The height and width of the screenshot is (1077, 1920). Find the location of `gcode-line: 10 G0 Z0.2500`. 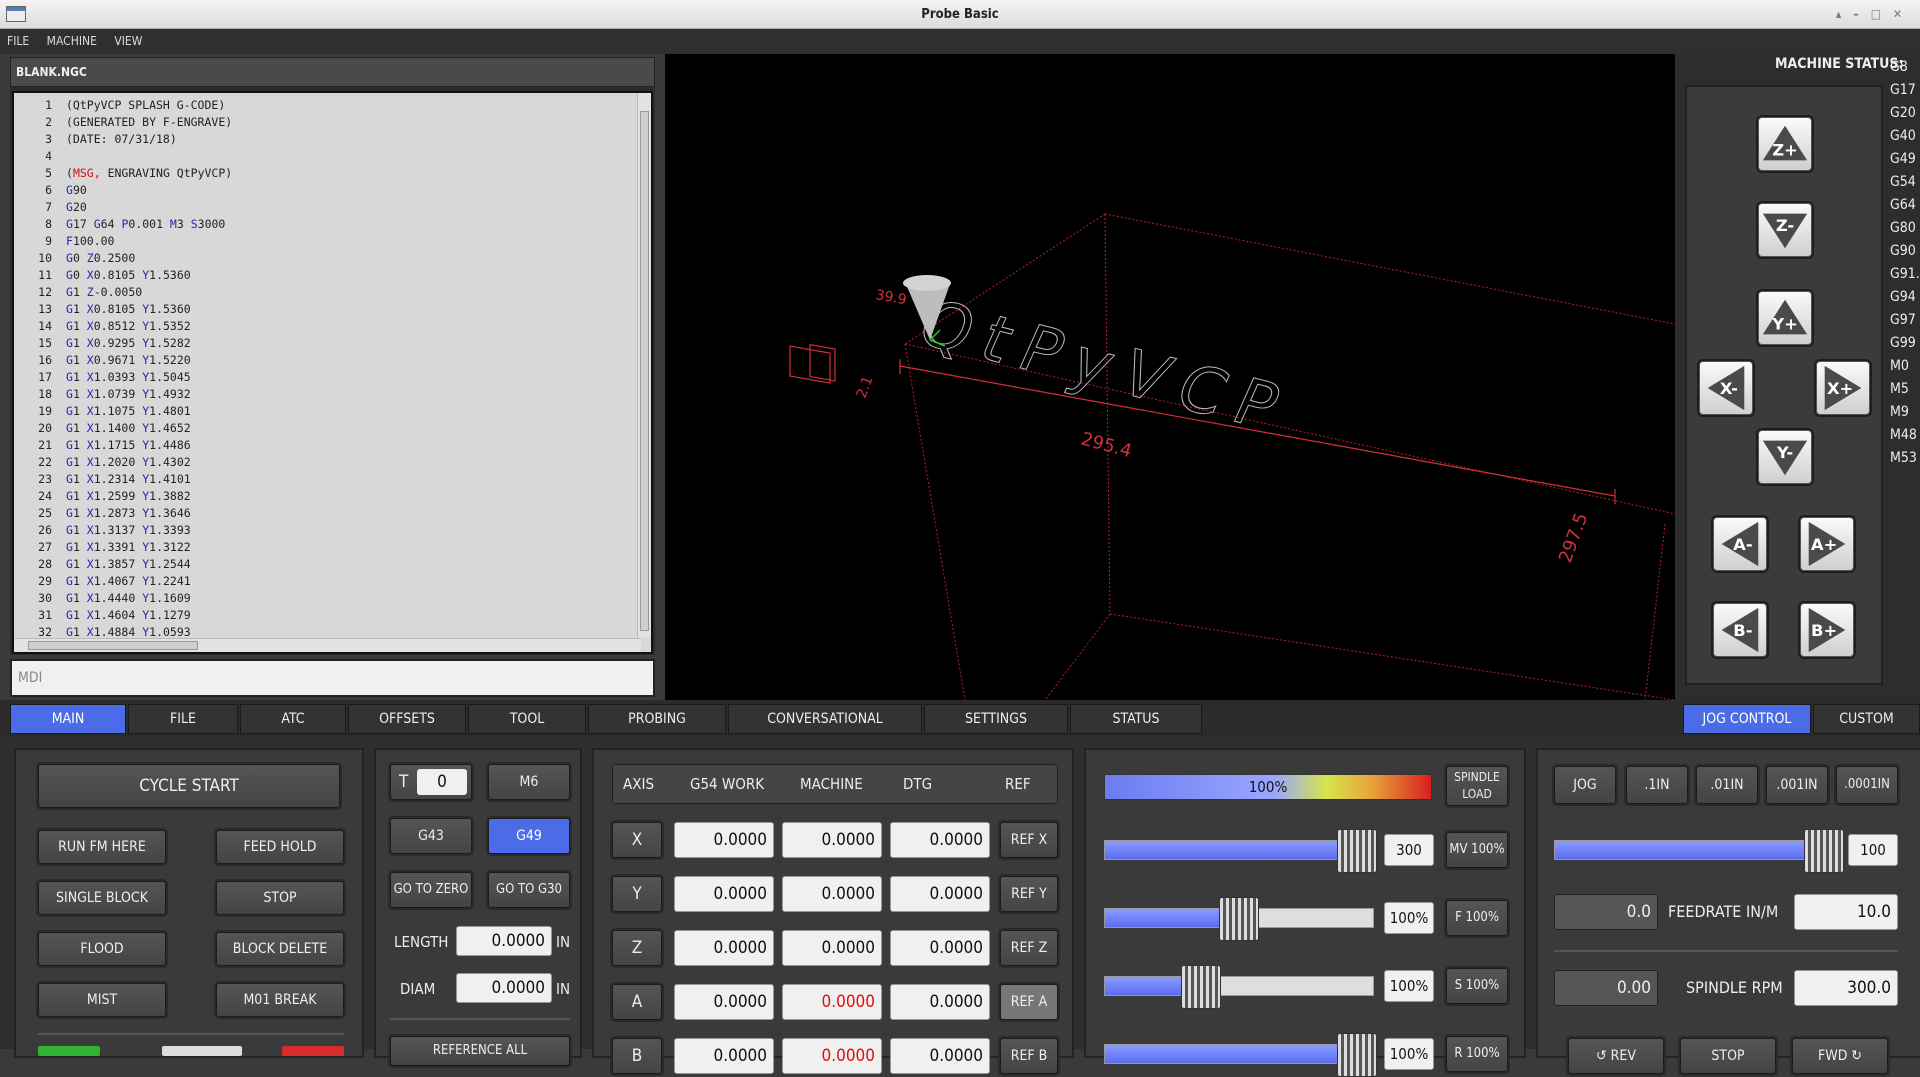

gcode-line: 10 G0 Z0.2500 is located at coordinates (324, 258).